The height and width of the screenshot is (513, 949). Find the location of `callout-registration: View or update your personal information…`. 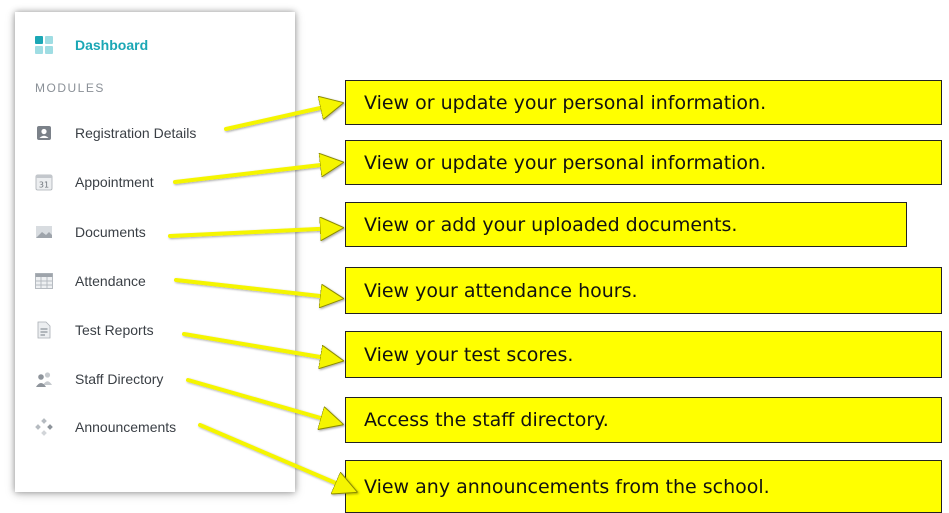

callout-registration: View or update your personal information… is located at coordinates (643, 102).